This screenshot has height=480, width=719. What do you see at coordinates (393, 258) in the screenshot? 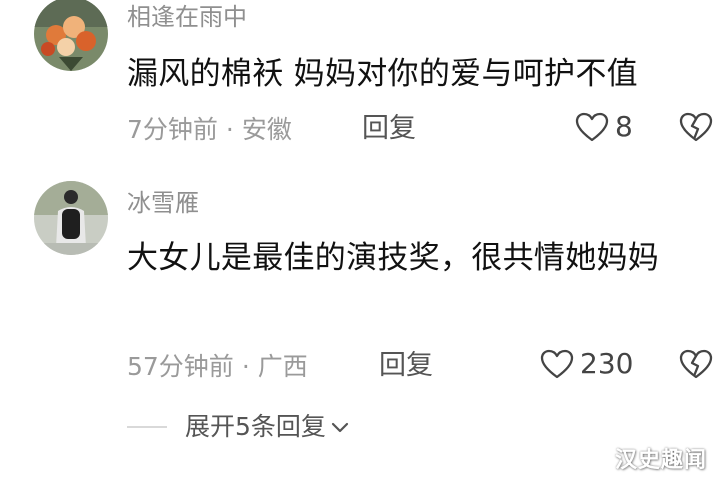
I see `comment-text: 大女儿是最佳的演技奖，很共情她妈妈` at bounding box center [393, 258].